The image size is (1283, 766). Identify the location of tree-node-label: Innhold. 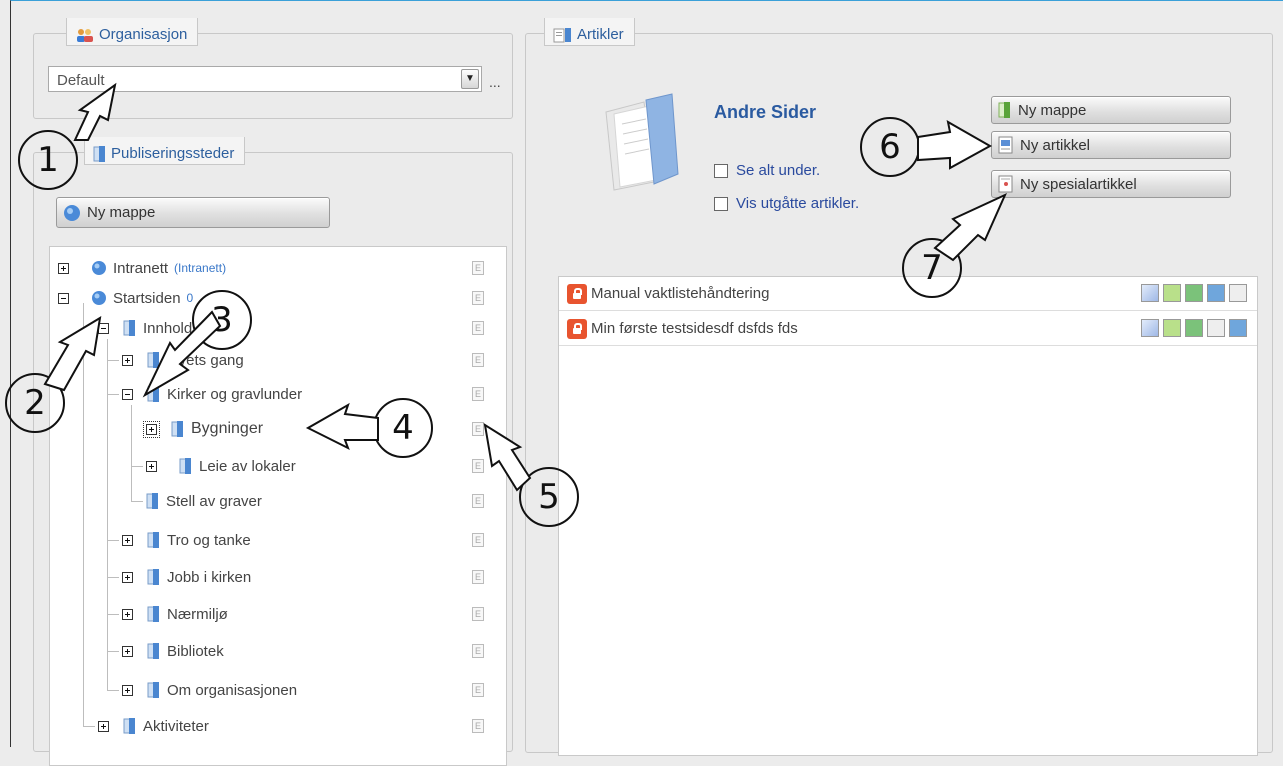
(168, 328).